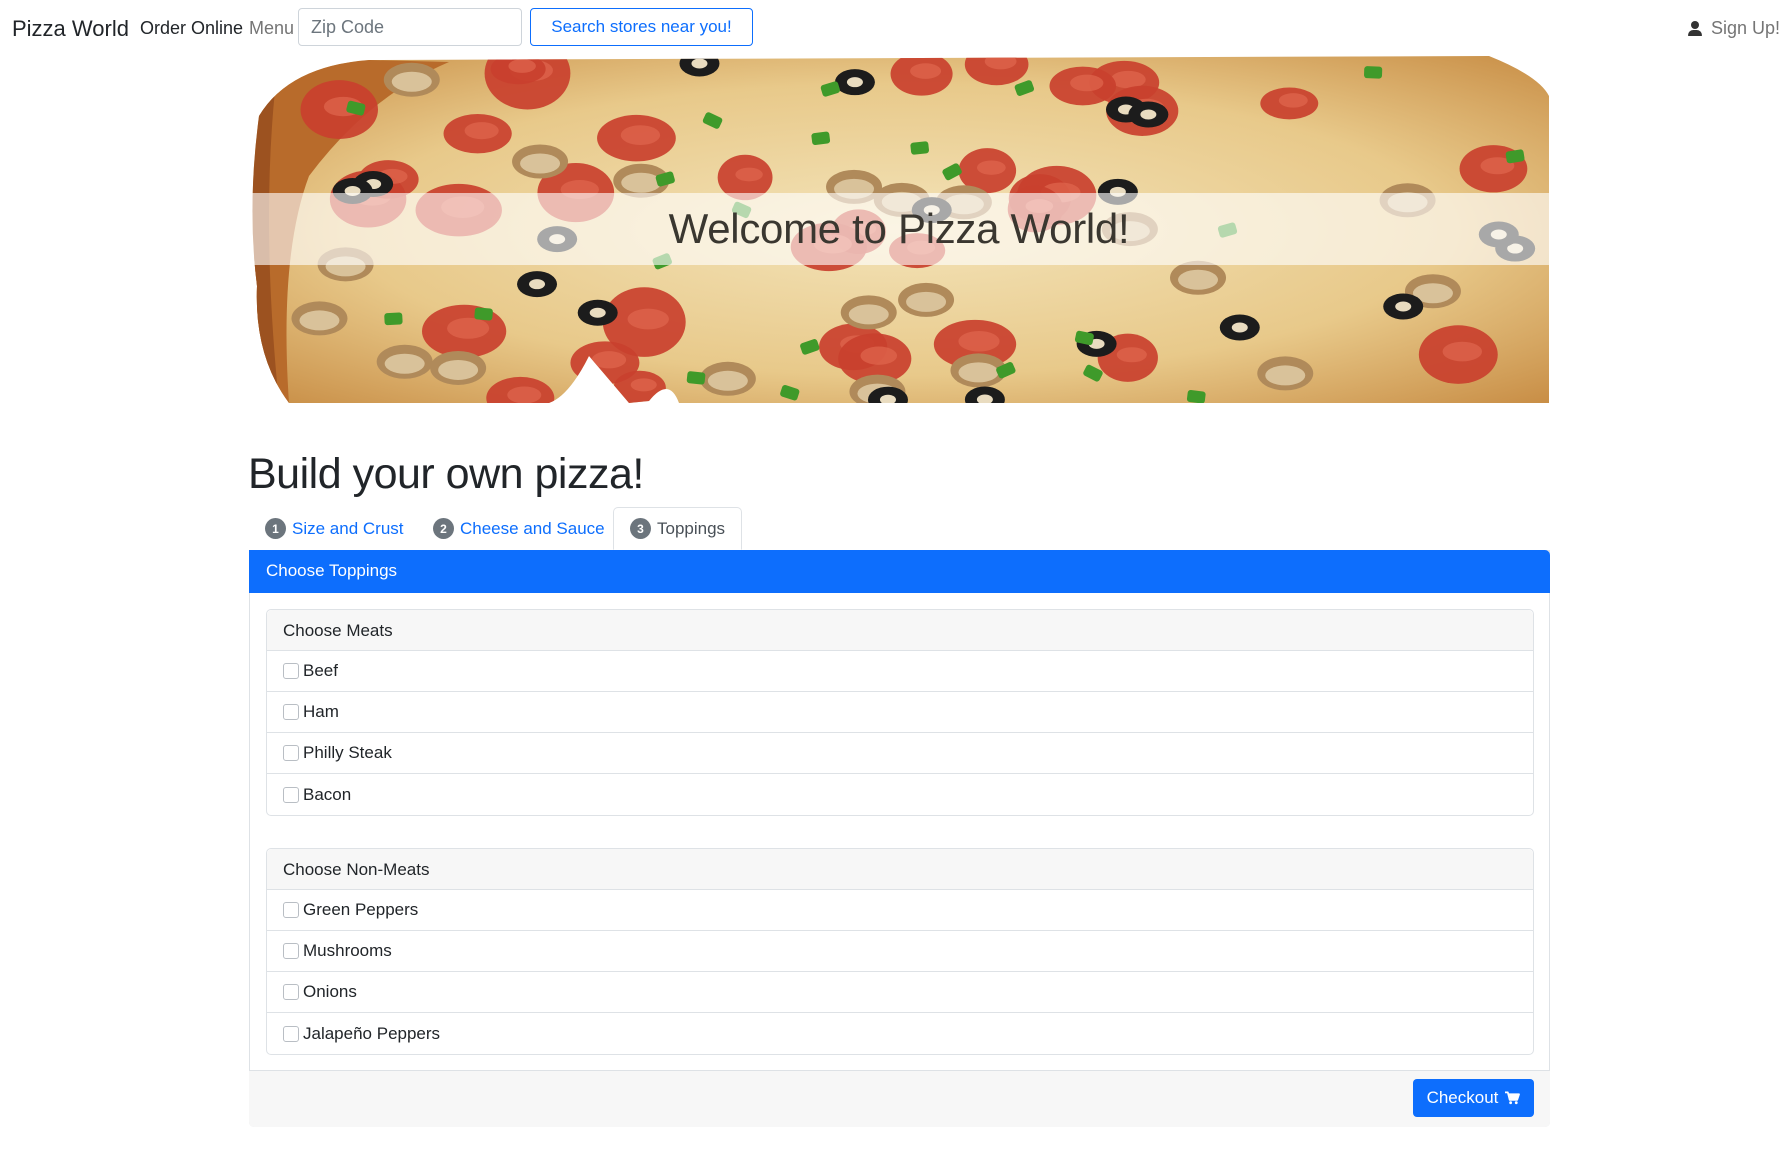 The image size is (1792, 1170). I want to click on nav-link-order-online: Order Online, so click(191, 28).